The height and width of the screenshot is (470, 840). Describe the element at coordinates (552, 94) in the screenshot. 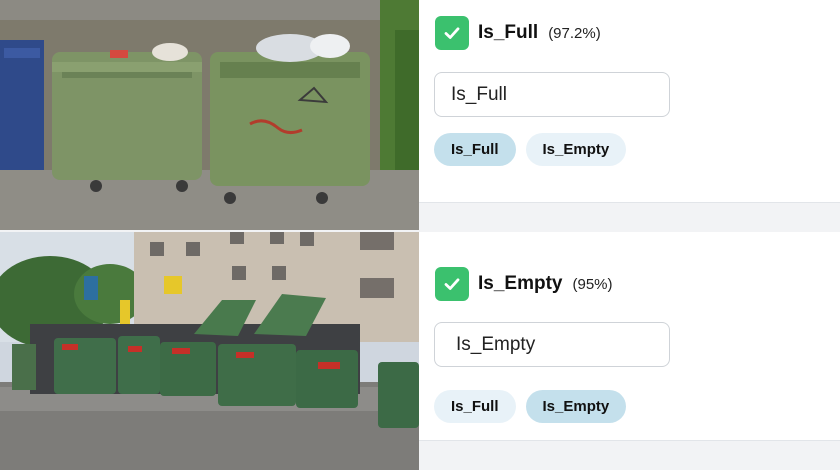

I see `label-input: Is_Full` at that location.